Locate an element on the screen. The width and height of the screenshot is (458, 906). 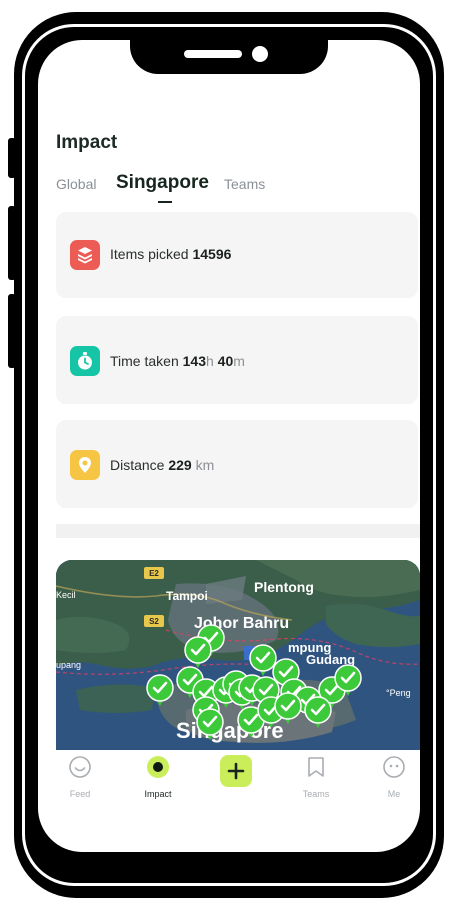
nav-me-label: Me is located at coordinates (394, 794).